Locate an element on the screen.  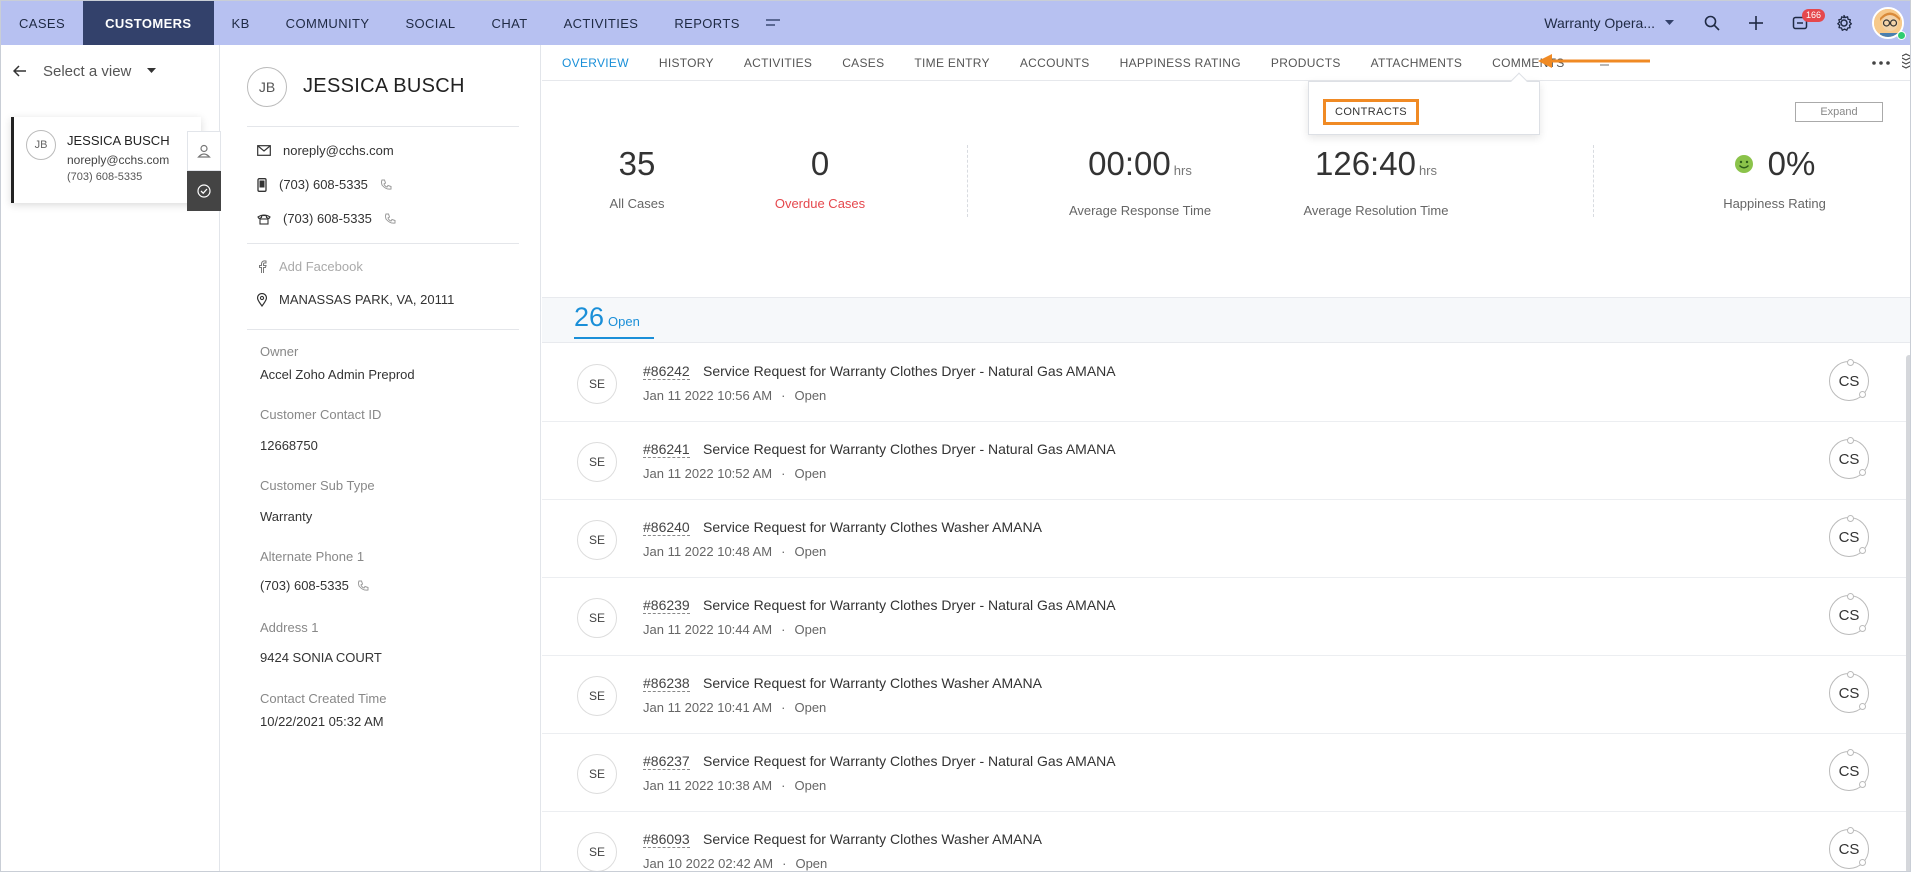
tab-time-entry: TIME ENTRY is located at coordinates (951, 63).